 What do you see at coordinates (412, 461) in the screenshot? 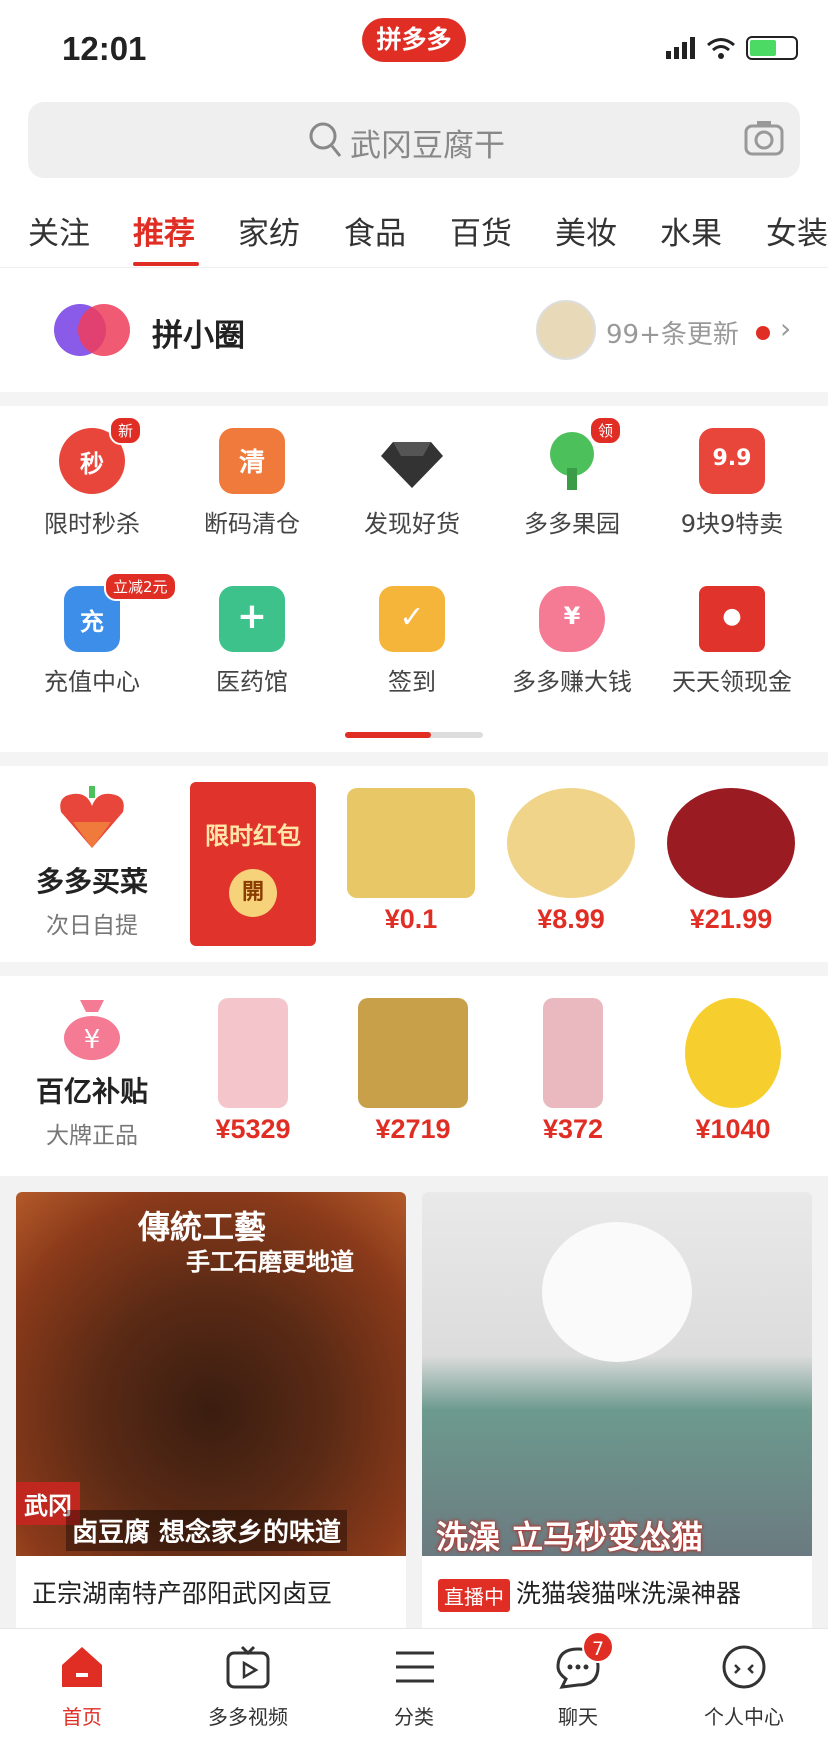
I see `diamond-icon` at bounding box center [412, 461].